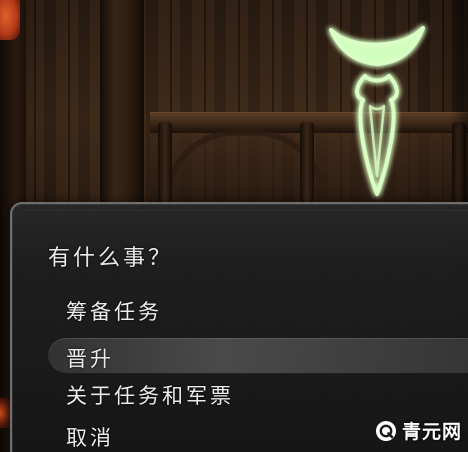 The height and width of the screenshot is (452, 468). I want to click on center-wooden-pillar, so click(122, 105).